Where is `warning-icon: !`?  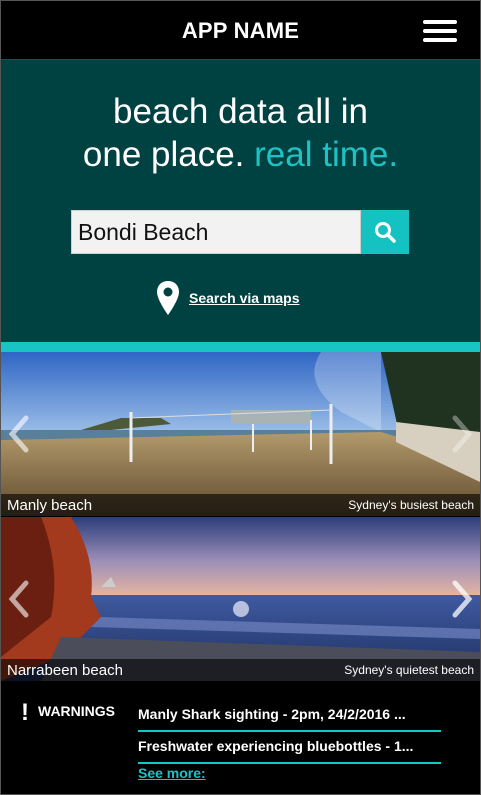 warning-icon: ! is located at coordinates (25, 712).